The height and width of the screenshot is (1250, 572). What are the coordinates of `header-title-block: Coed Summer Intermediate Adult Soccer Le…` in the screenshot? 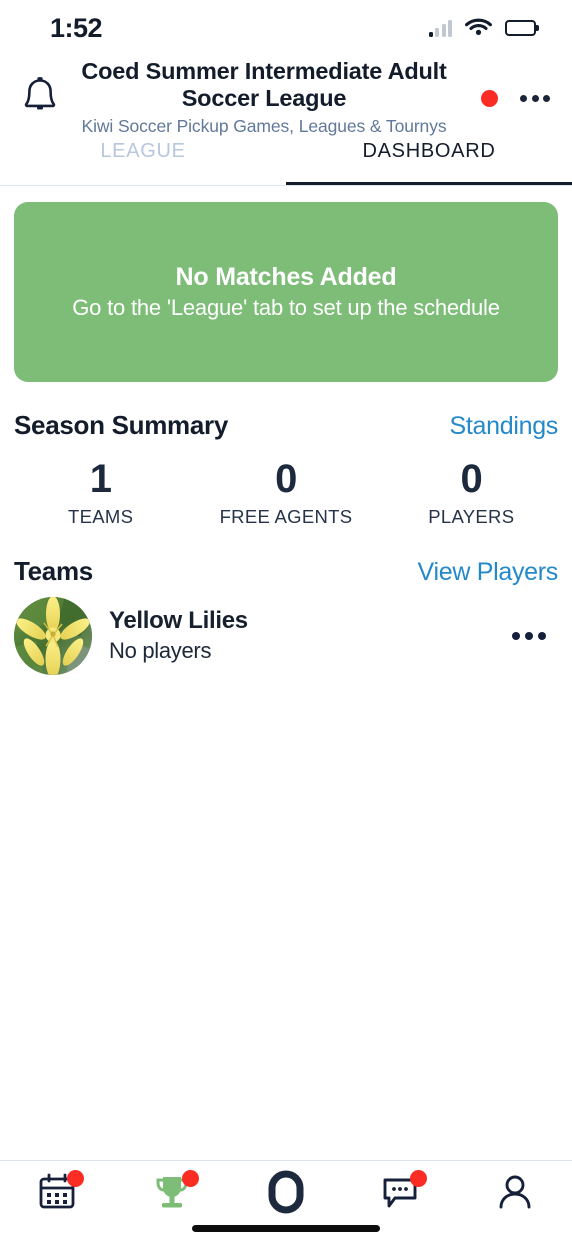 It's located at (264, 98).